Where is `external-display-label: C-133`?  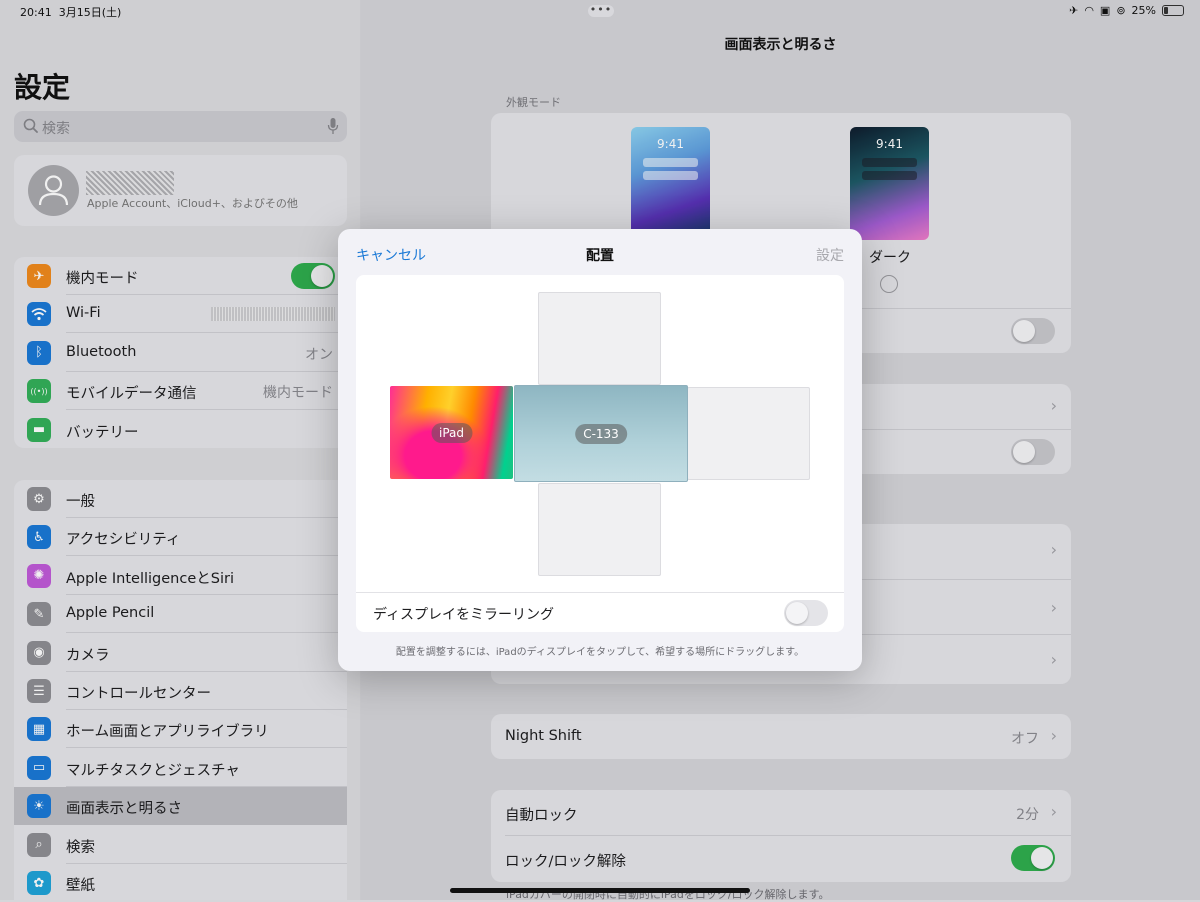 external-display-label: C-133 is located at coordinates (601, 433).